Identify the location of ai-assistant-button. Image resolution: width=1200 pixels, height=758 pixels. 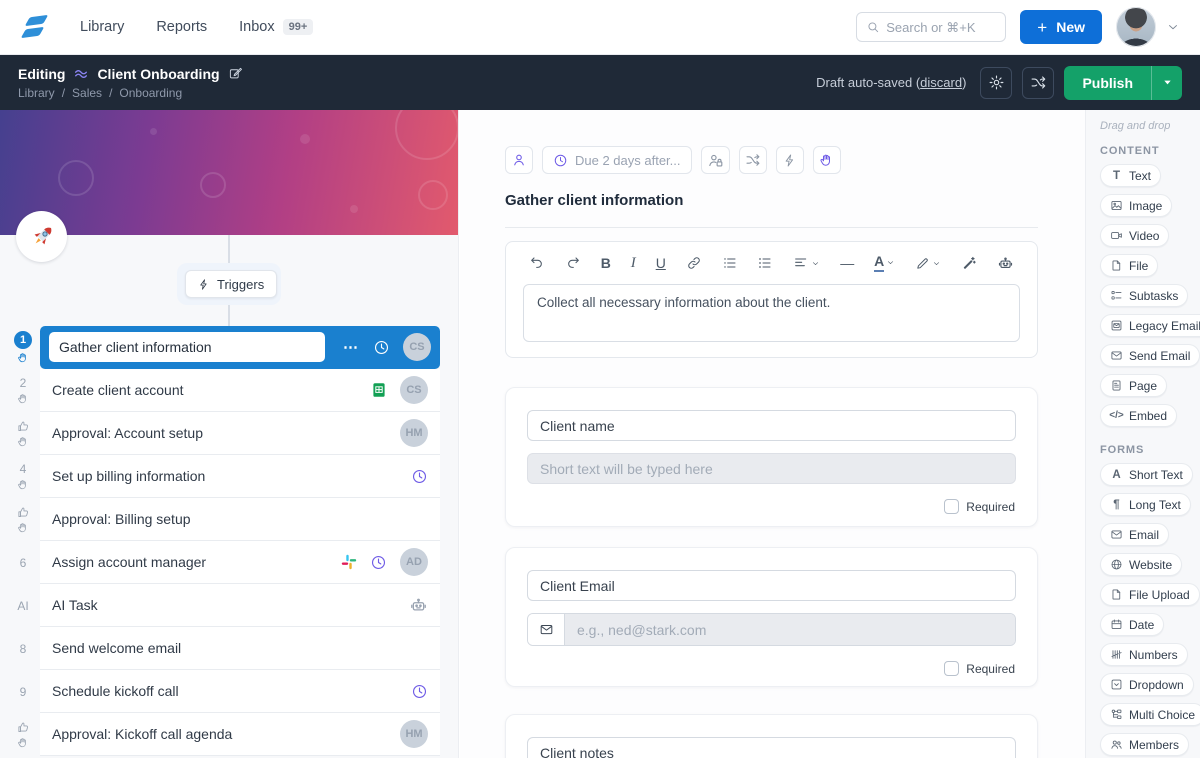
(1005, 263).